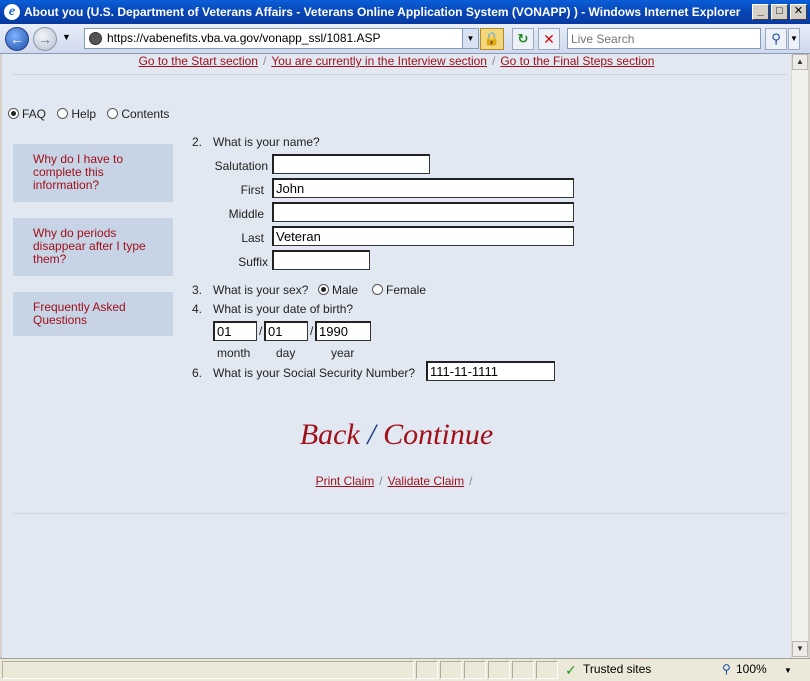 This screenshot has height=681, width=810. Describe the element at coordinates (241, 166) in the screenshot. I see `salutation-label: Salutation` at that location.